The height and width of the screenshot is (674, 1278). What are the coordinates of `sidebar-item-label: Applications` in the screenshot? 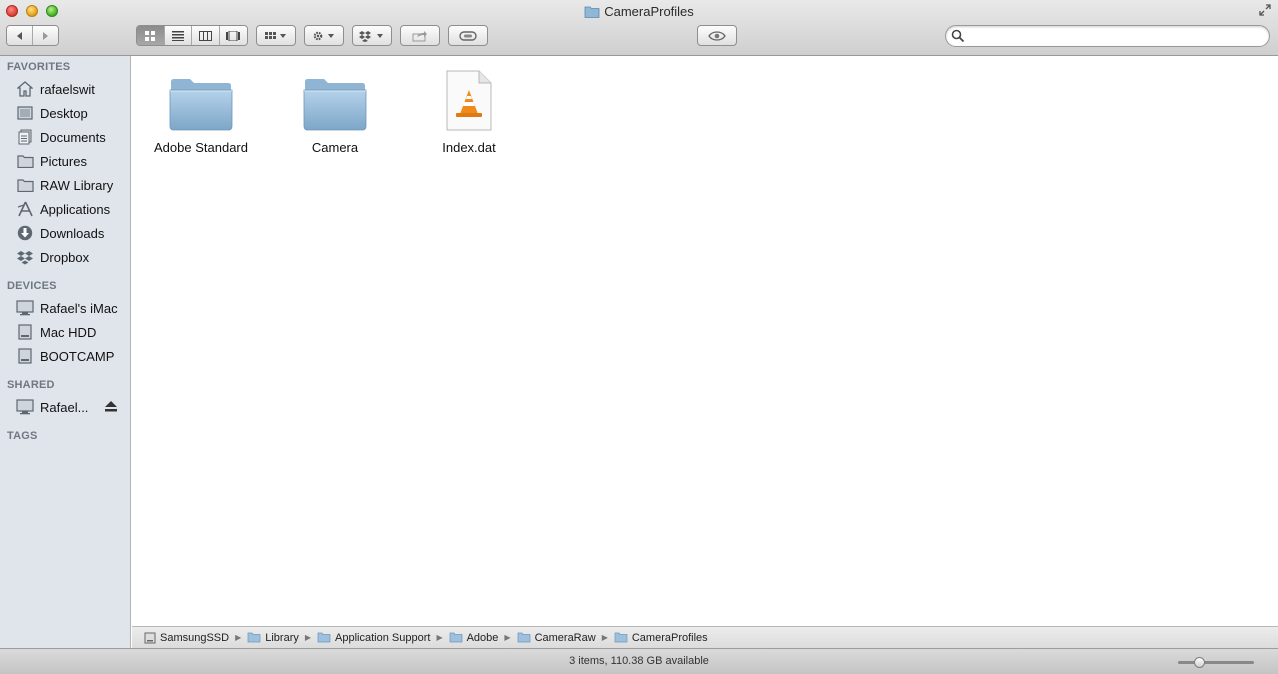 It's located at (75, 209).